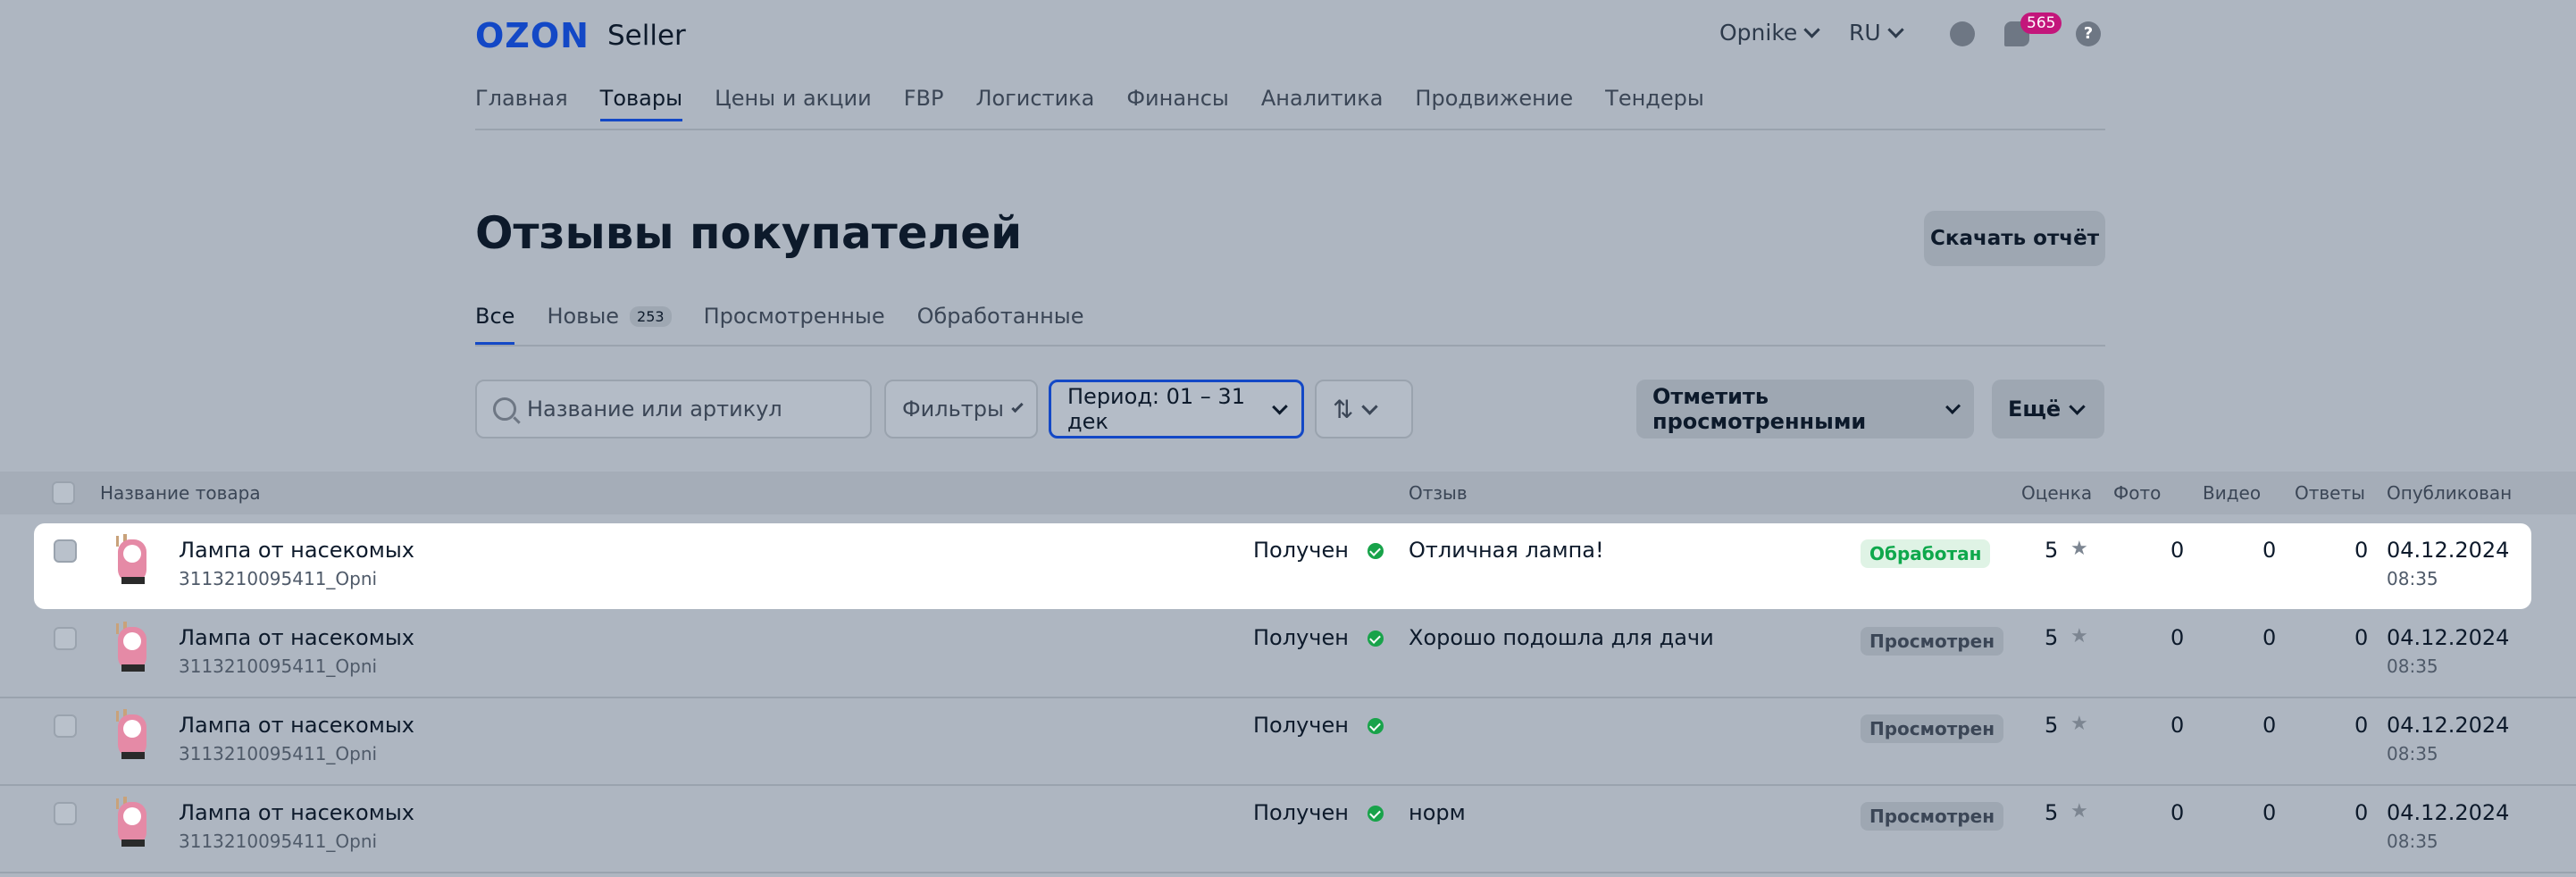  Describe the element at coordinates (1323, 103) in the screenshot. I see `nav-item-analytics: Аналитика` at that location.